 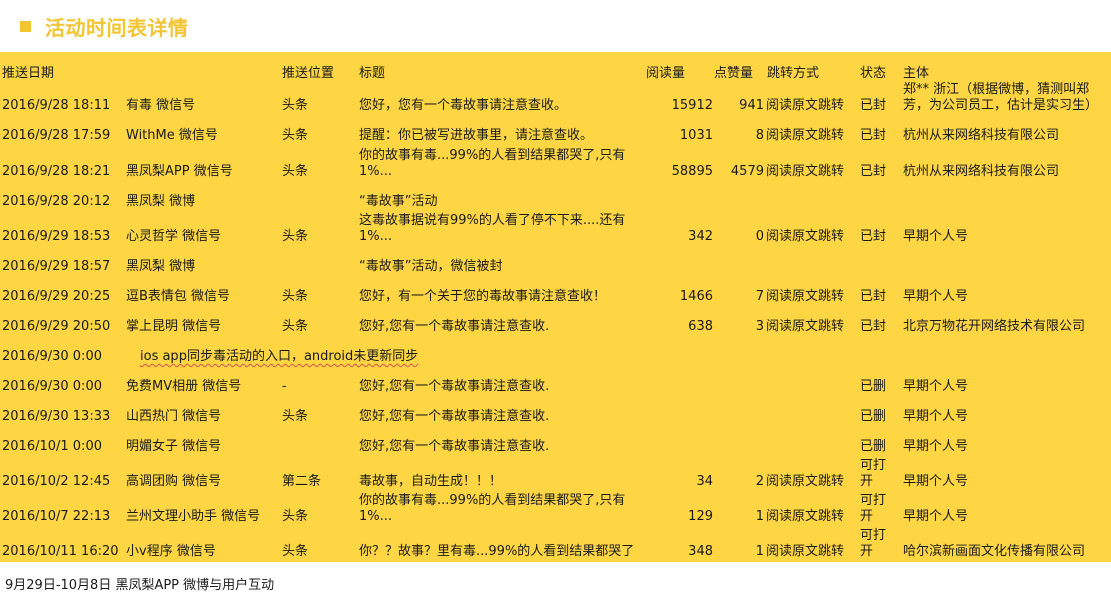 I want to click on cell-account: 掌上昆明 微信号, so click(x=174, y=326).